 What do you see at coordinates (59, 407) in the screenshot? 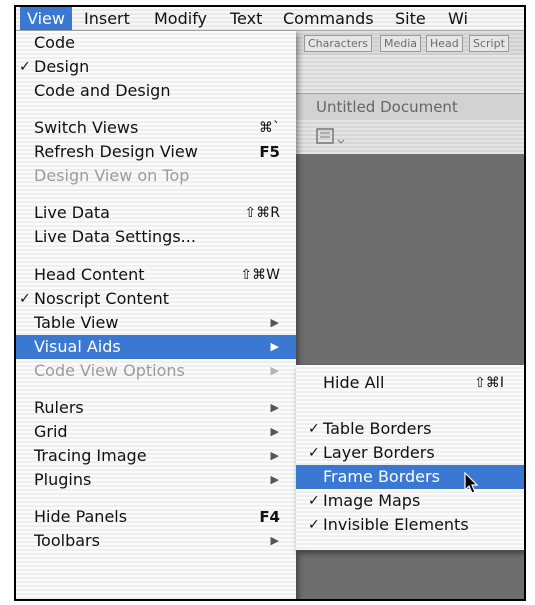
I see `menu-item-label: Rulers` at bounding box center [59, 407].